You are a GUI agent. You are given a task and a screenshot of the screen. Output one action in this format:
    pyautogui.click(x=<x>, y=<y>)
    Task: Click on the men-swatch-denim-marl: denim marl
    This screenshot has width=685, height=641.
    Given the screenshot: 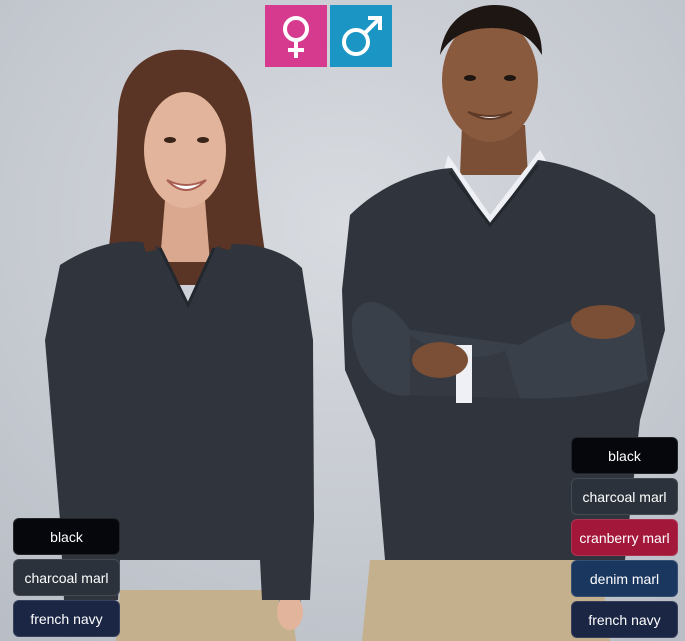 What is the action you would take?
    pyautogui.click(x=624, y=578)
    